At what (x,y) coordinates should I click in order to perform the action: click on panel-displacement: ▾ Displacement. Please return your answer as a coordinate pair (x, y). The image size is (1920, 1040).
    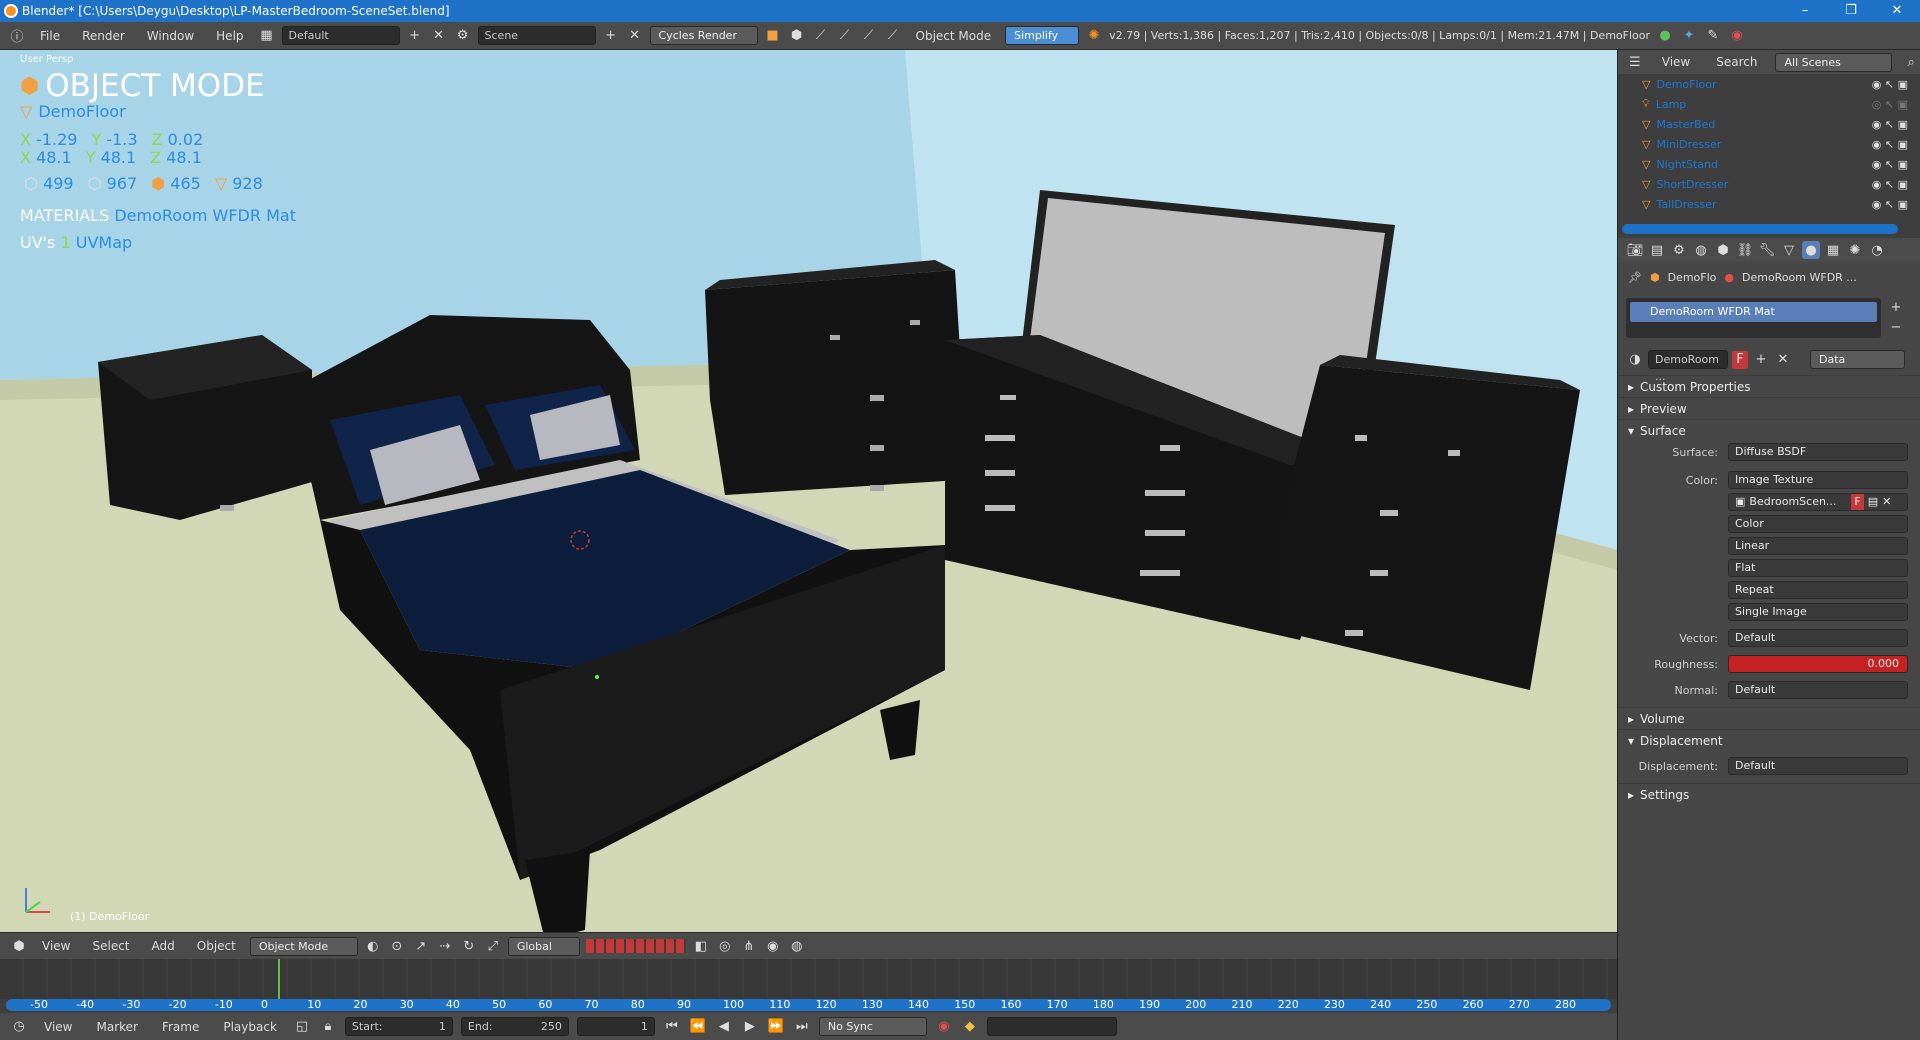
    Looking at the image, I should click on (1769, 740).